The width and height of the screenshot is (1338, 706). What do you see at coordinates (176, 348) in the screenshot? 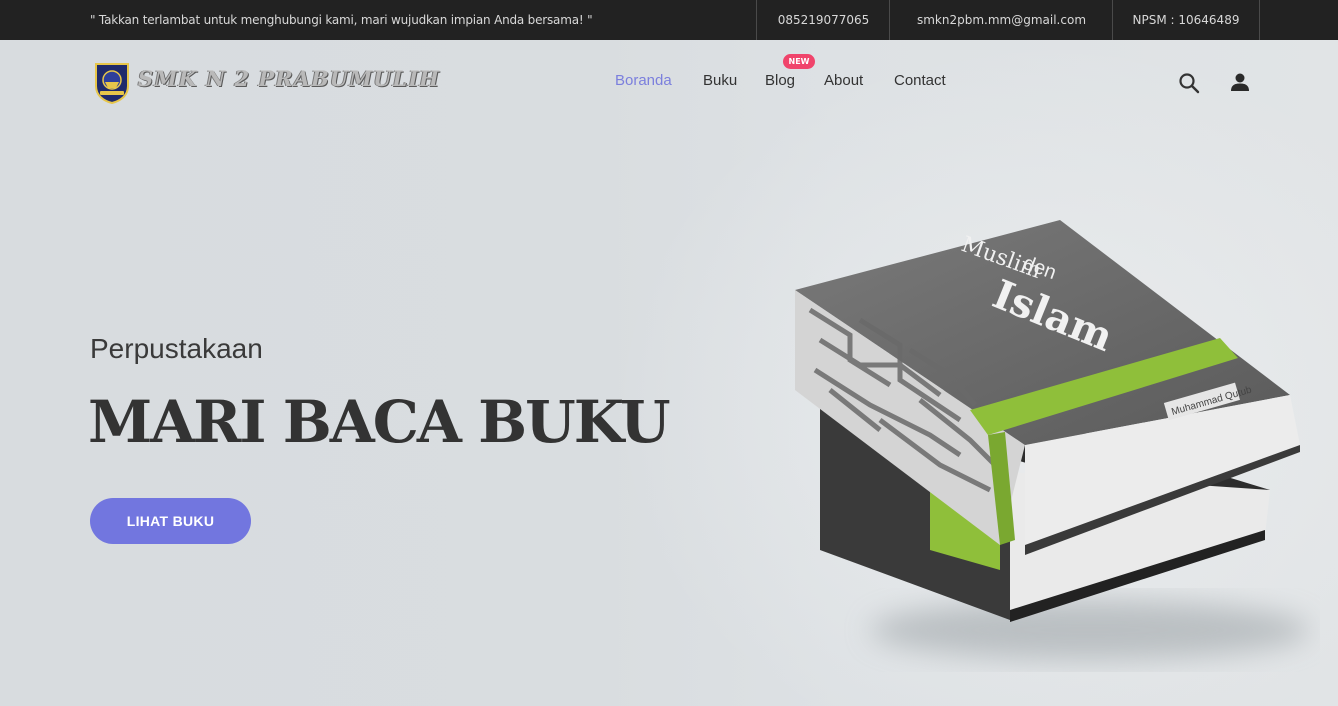
I see `hero-subtitle: Perpustakaan` at bounding box center [176, 348].